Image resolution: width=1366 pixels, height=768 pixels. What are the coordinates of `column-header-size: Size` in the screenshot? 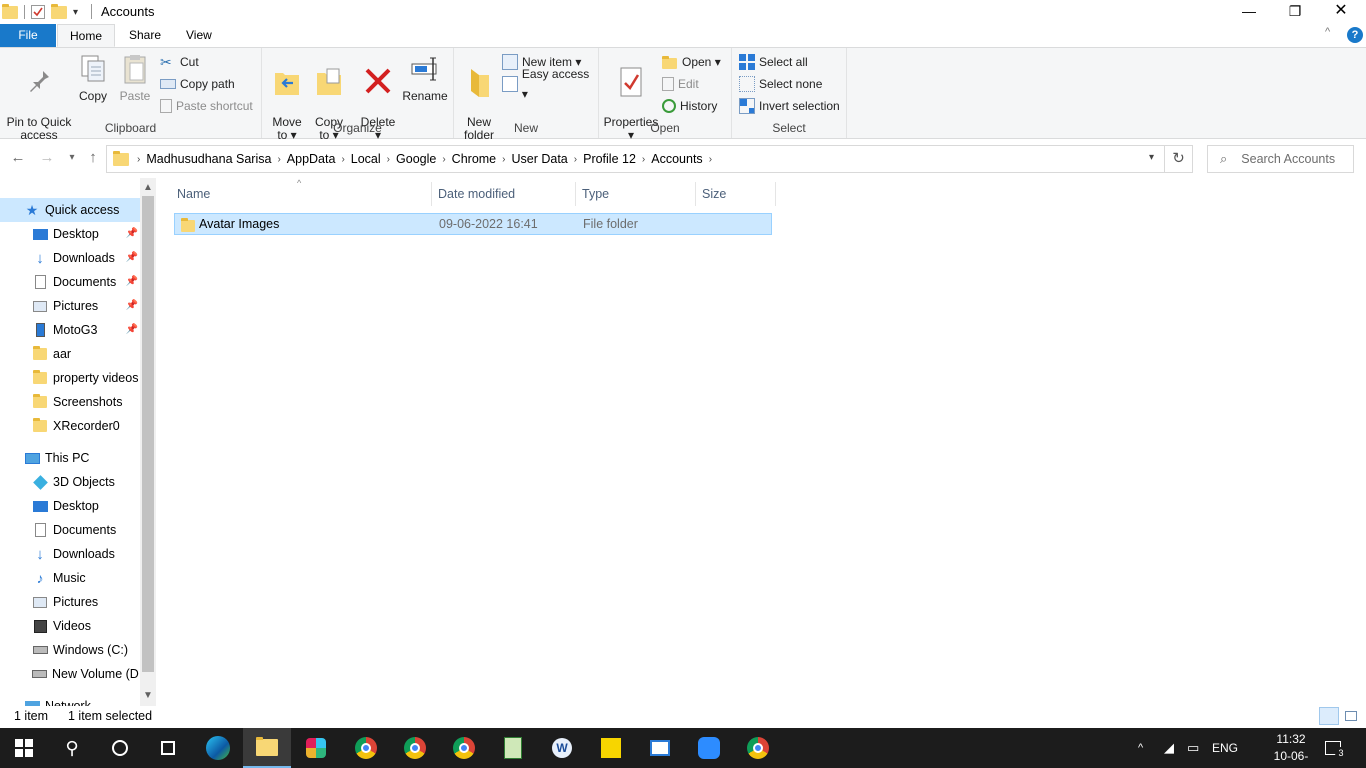 It's located at (736, 194).